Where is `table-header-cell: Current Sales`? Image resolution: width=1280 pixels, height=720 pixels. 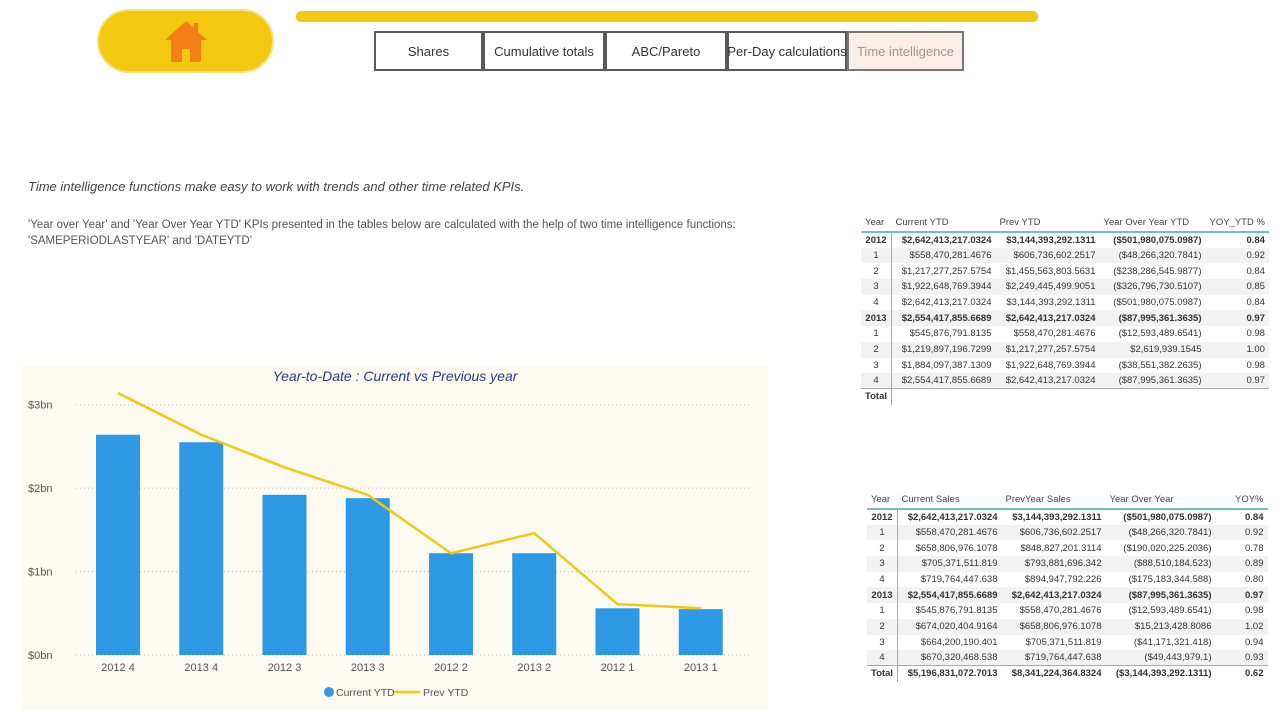 table-header-cell: Current Sales is located at coordinates (930, 499).